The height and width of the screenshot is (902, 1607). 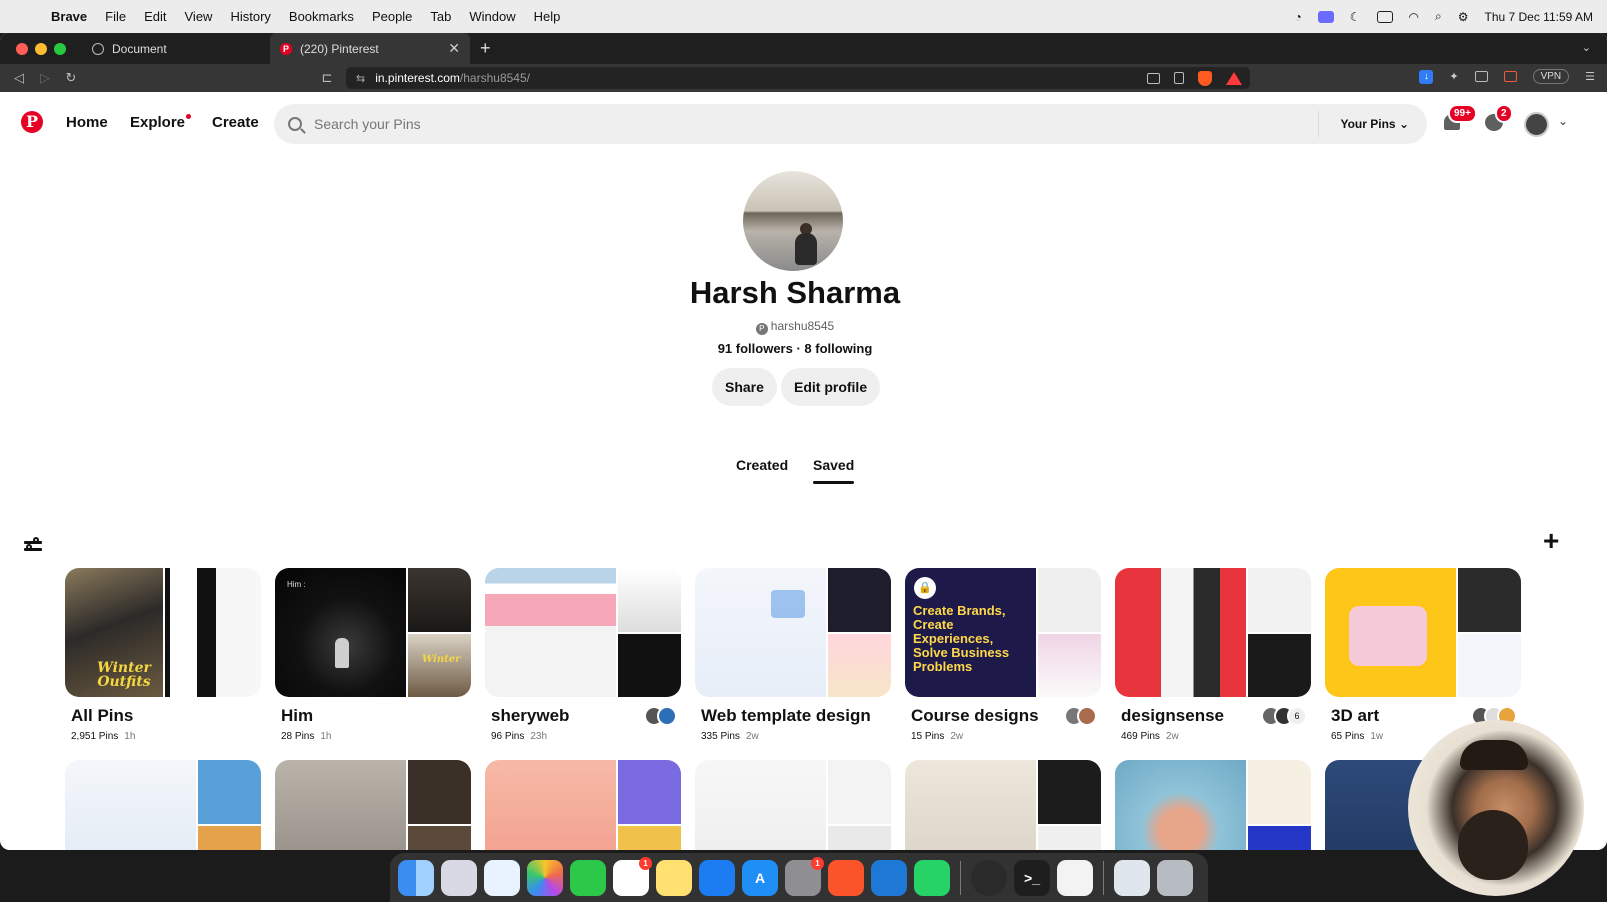 I want to click on menu-view: View, so click(x=199, y=16).